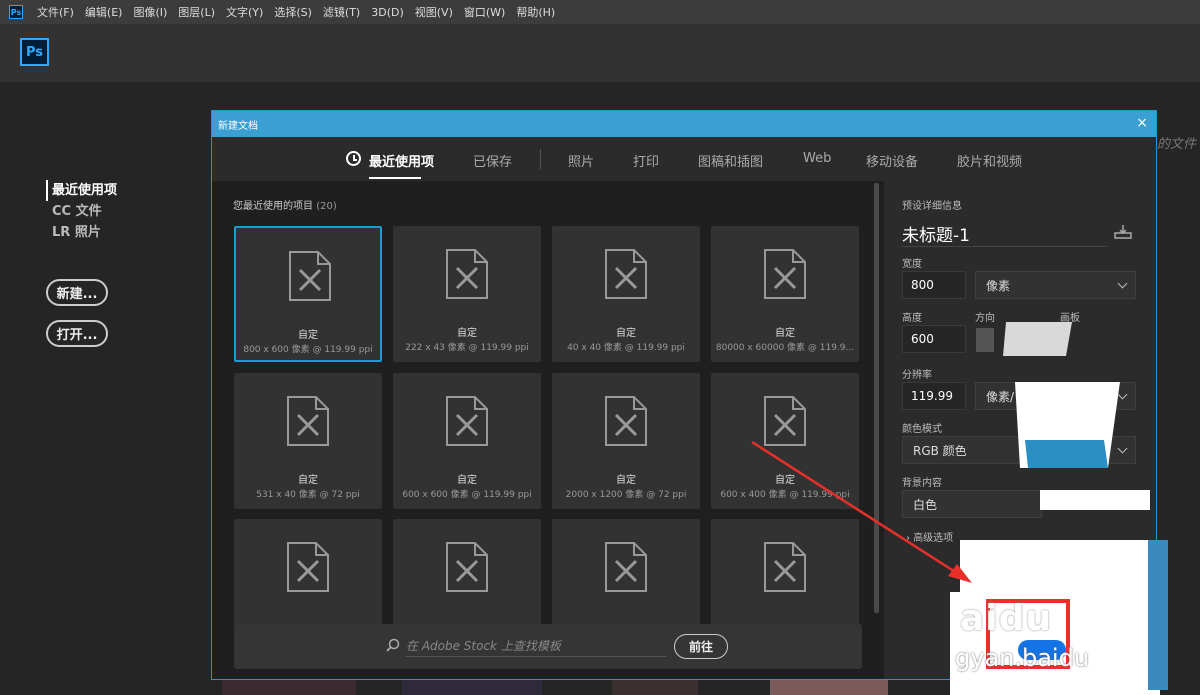  I want to click on artboard-label: 画板, so click(1070, 318).